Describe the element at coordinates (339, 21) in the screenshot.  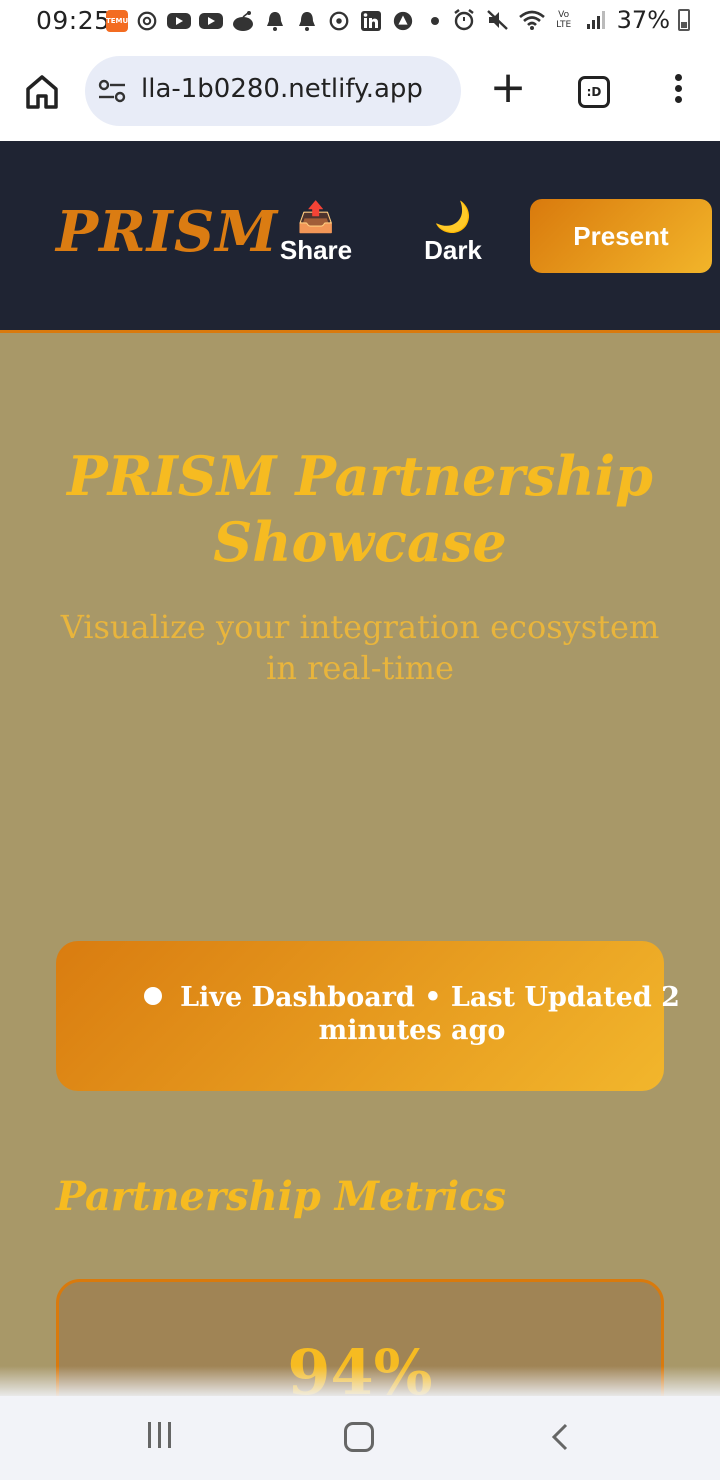
I see `circle-app-icon` at that location.